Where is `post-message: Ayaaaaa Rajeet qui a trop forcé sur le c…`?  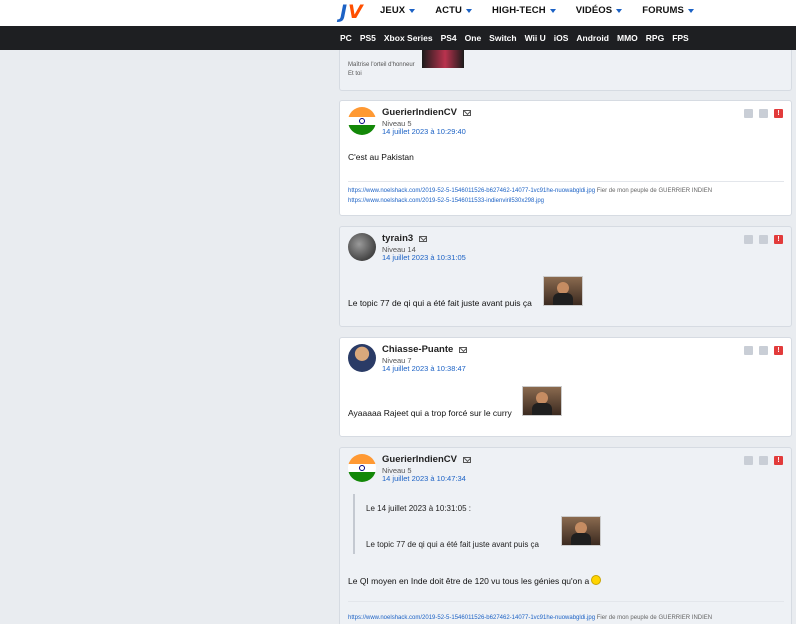
post-message: Ayaaaaa Rajeet qui a trop forcé sur le c… is located at coordinates (430, 413).